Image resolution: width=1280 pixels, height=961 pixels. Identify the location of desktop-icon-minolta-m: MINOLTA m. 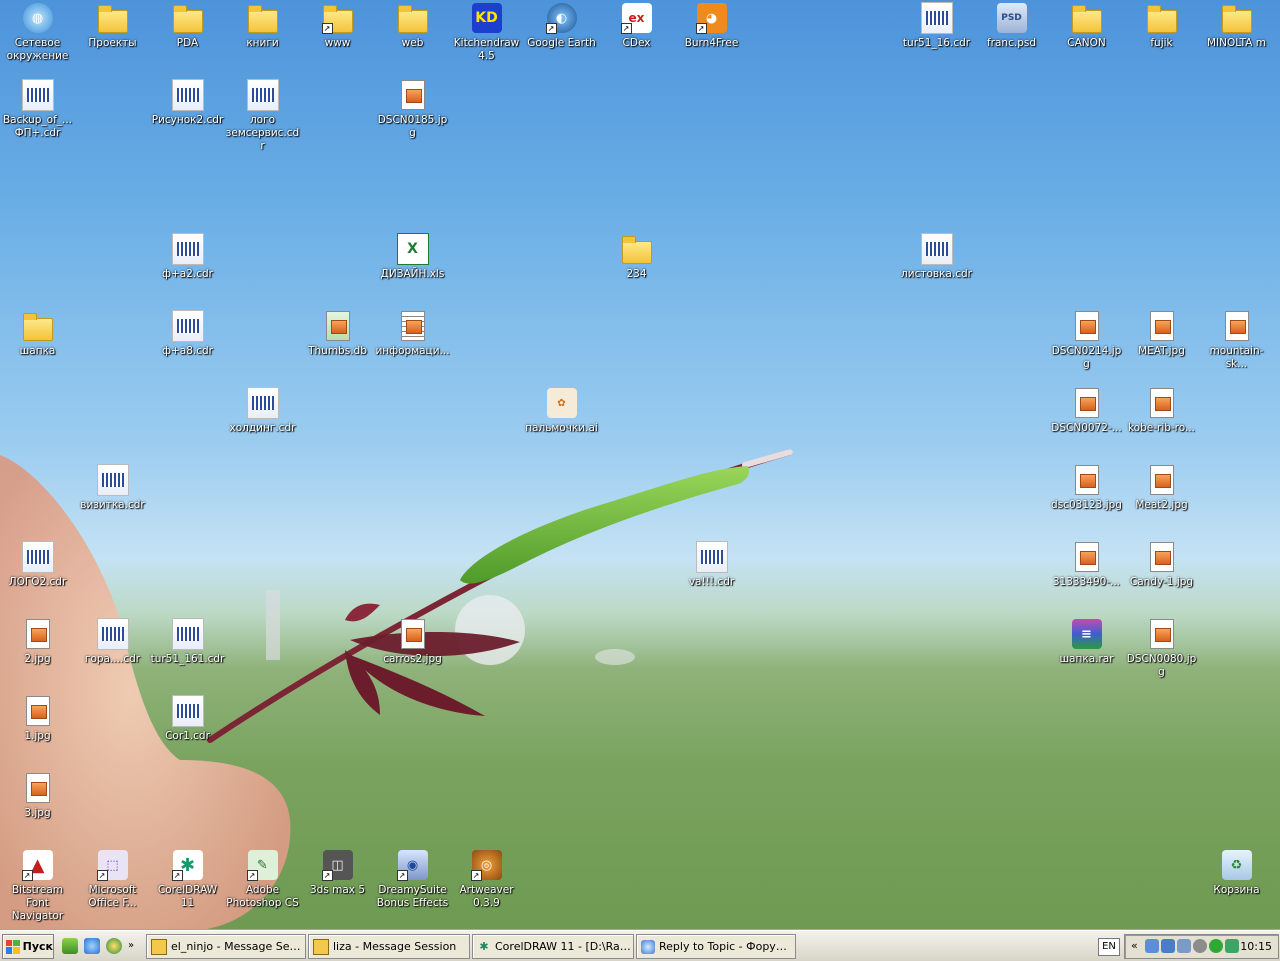
(1236, 26).